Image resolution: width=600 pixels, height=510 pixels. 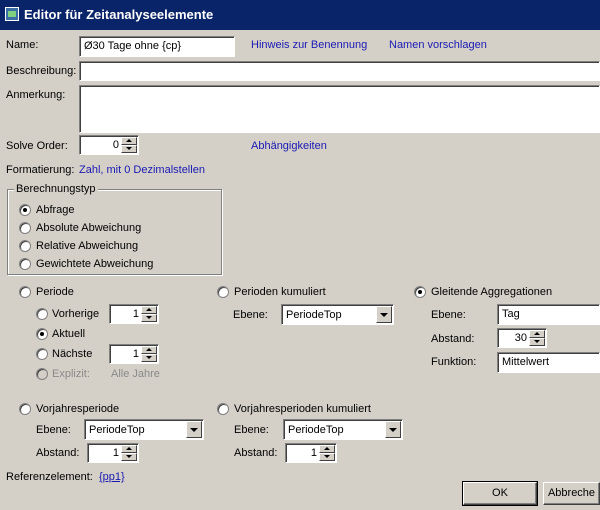 I want to click on calc-type-weighted-radio, so click(x=25, y=264).